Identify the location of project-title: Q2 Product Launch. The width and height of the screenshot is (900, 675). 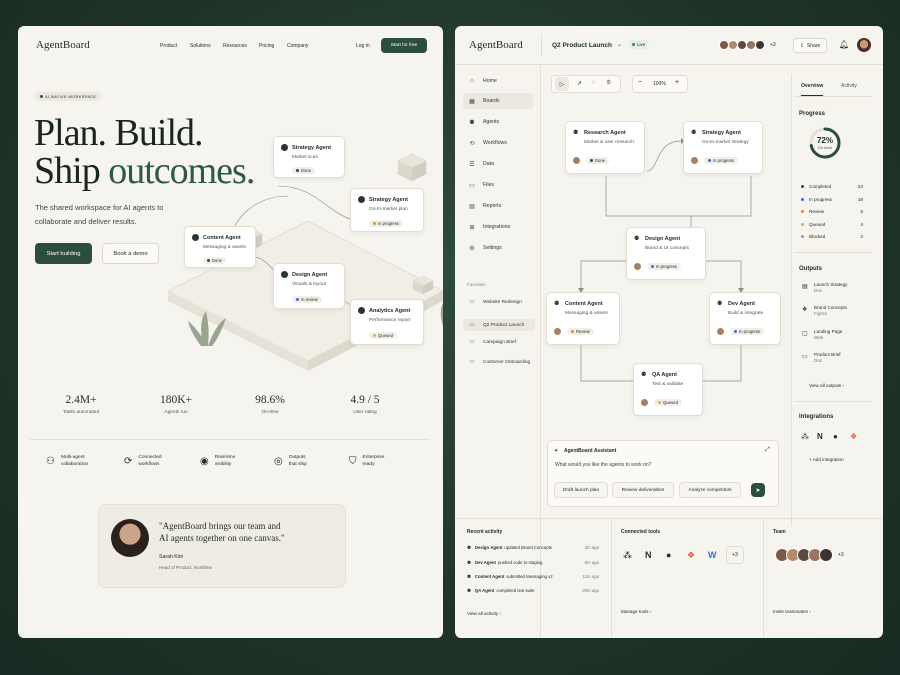
(582, 45).